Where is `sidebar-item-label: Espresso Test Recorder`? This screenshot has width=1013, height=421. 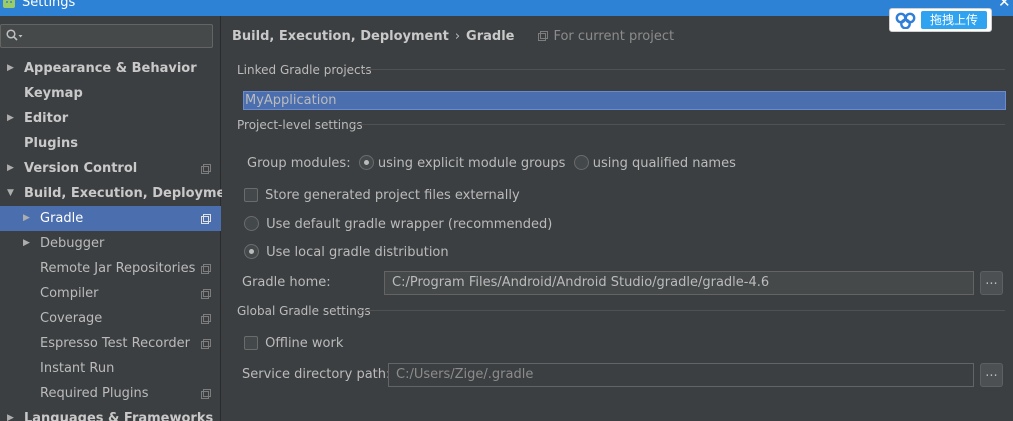
sidebar-item-label: Espresso Test Recorder is located at coordinates (115, 343).